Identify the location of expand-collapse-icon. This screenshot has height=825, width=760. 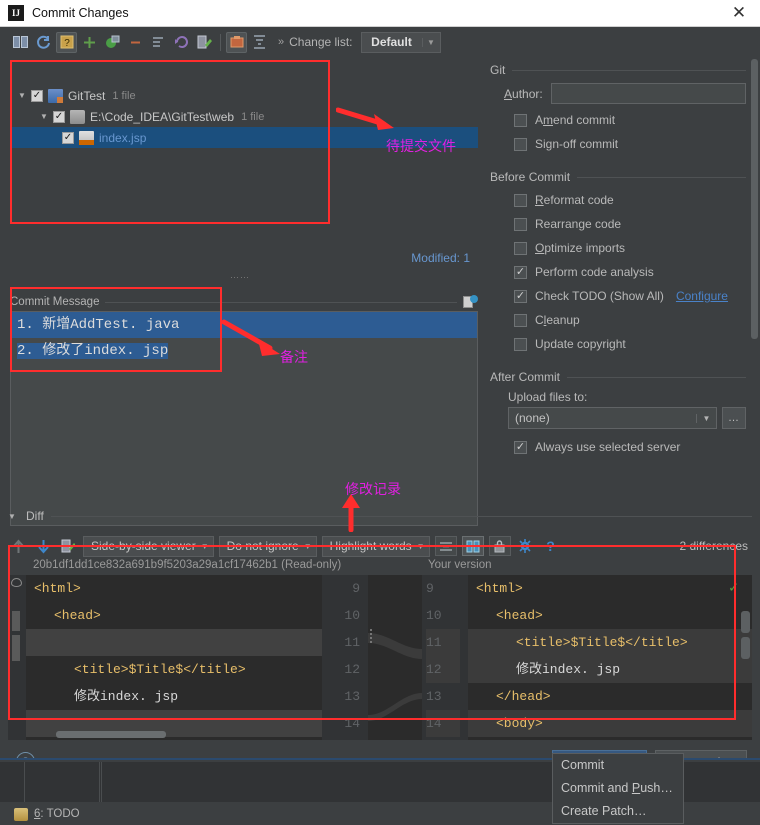
(259, 42).